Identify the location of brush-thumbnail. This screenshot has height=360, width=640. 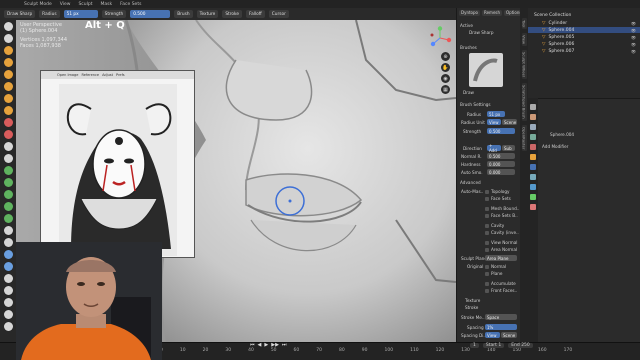
(486, 70).